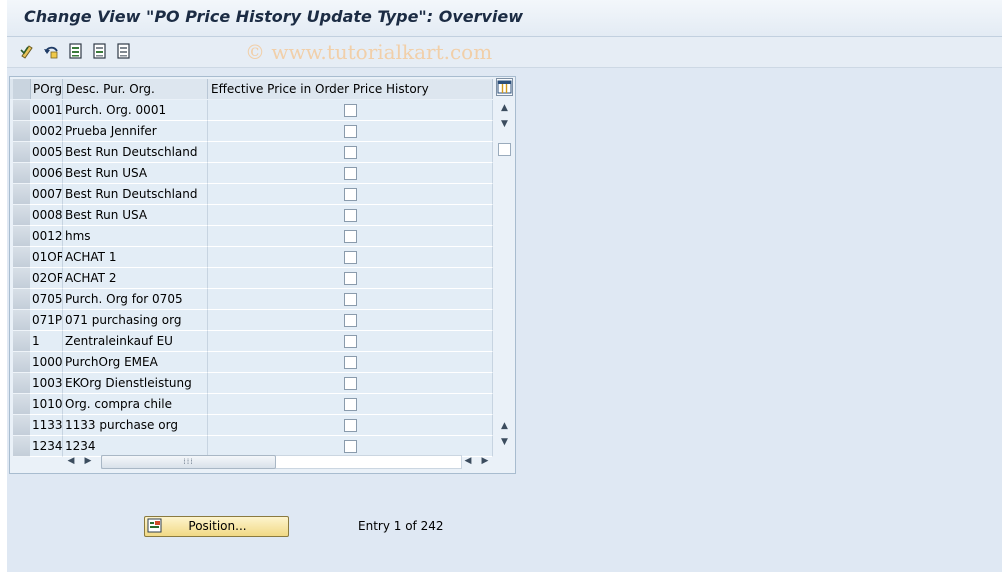  What do you see at coordinates (124, 51) in the screenshot?
I see `select-block-icon` at bounding box center [124, 51].